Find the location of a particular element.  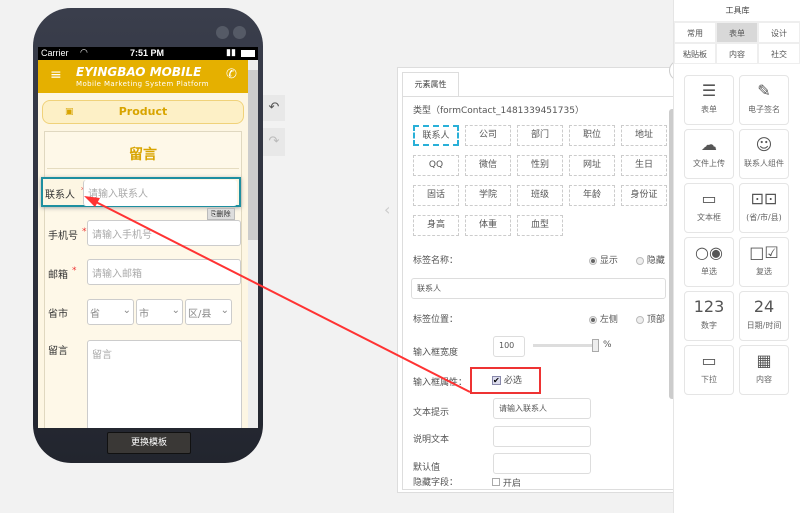

highlight-box is located at coordinates (505, 380).